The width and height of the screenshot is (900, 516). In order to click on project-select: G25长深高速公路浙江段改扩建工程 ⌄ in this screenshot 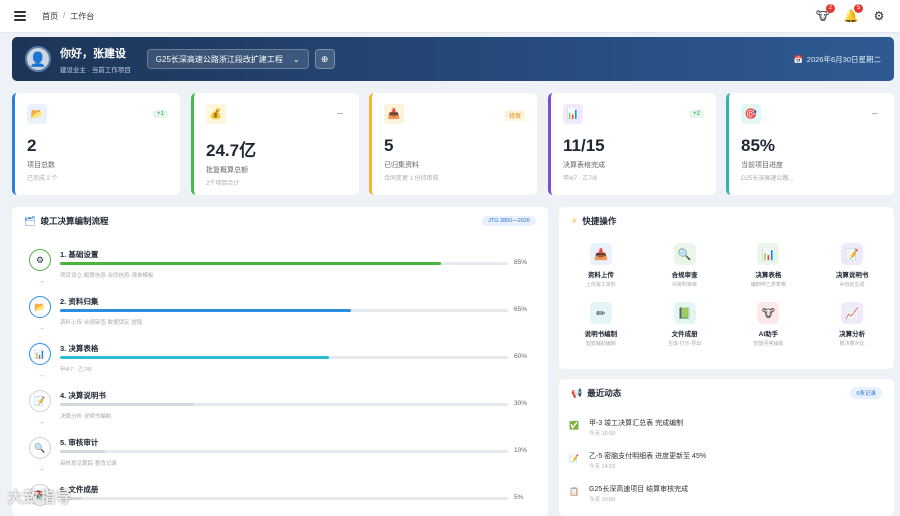, I will do `click(227, 59)`.